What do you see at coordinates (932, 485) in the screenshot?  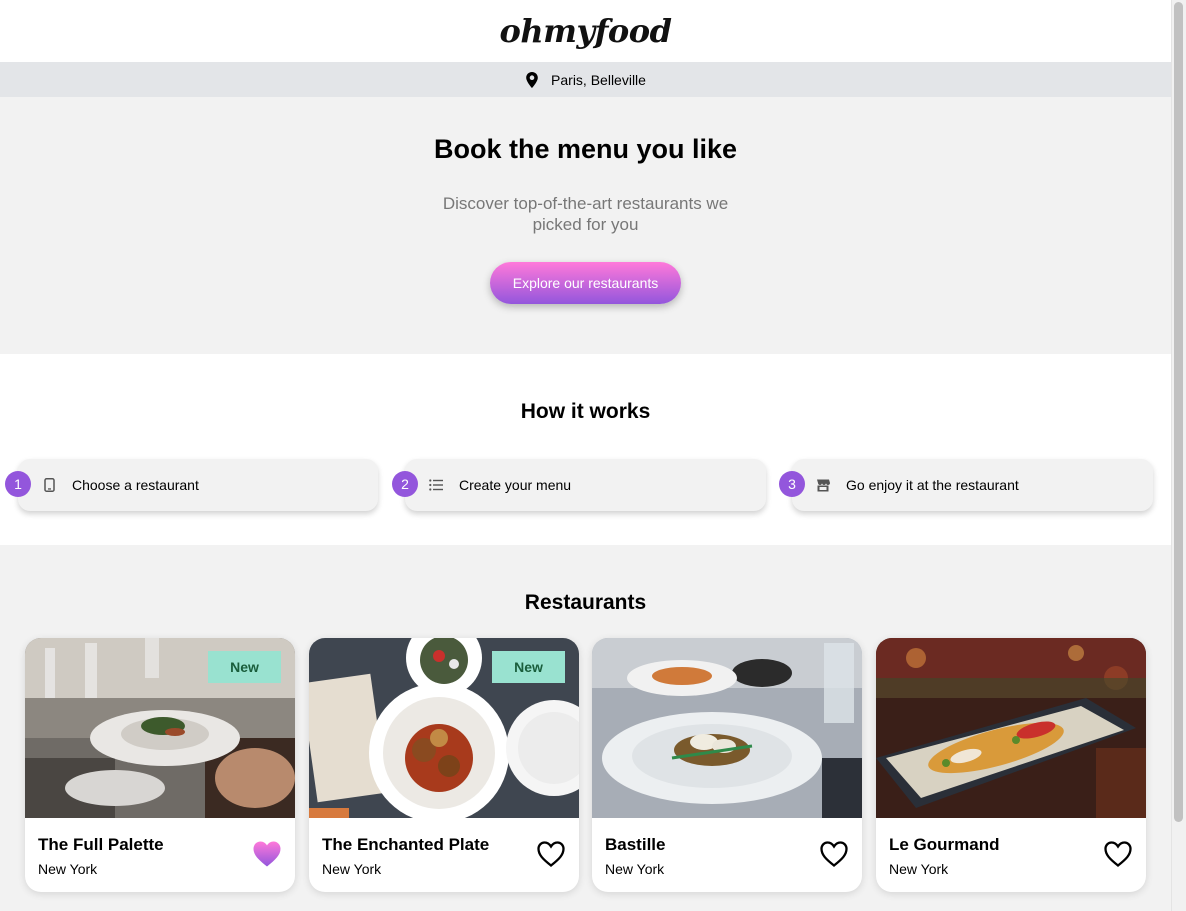 I see `step-label: Go enjoy it at the restaurant` at bounding box center [932, 485].